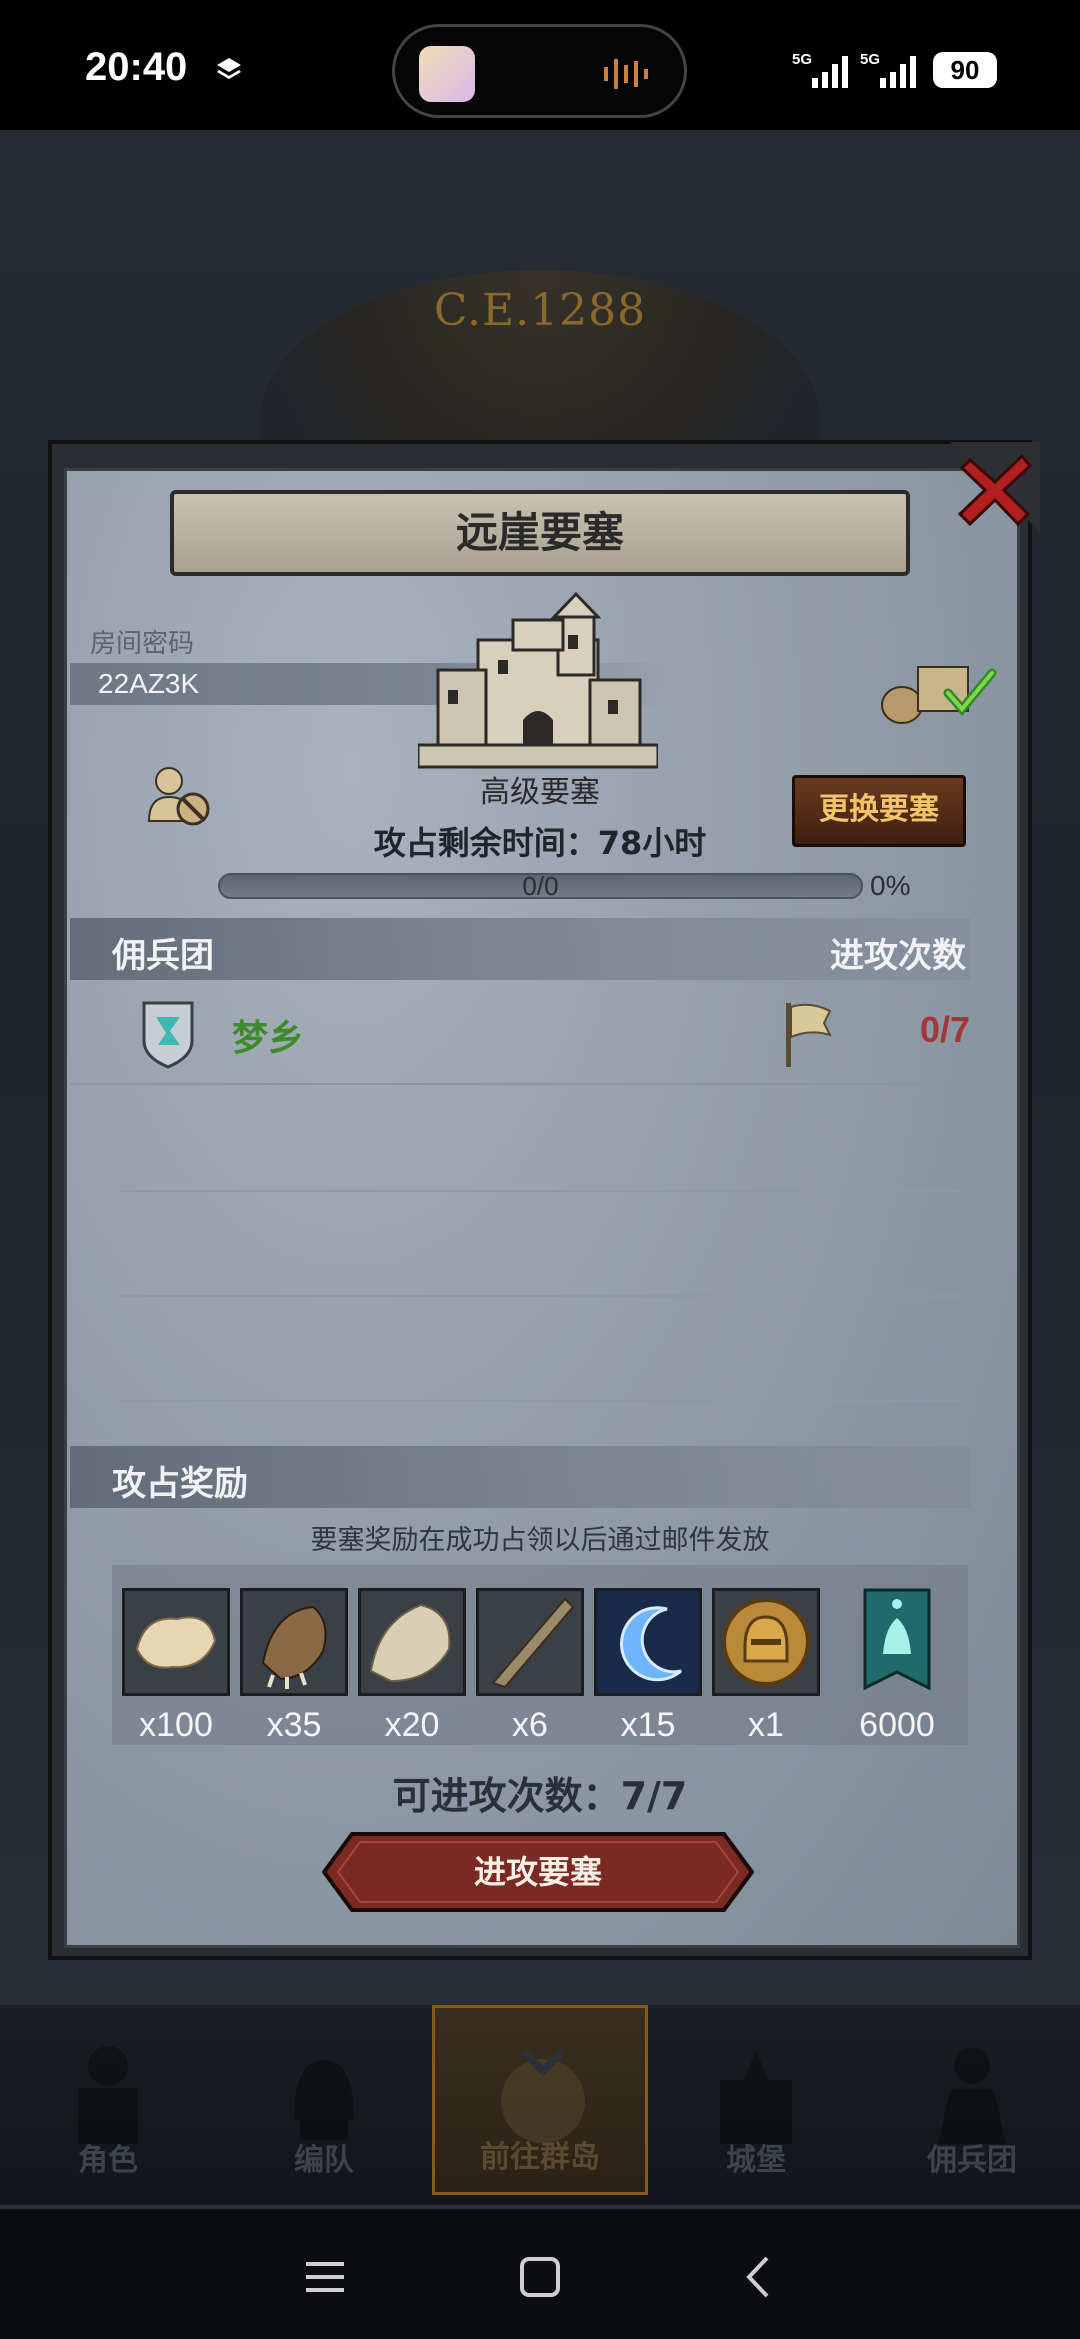 Image resolution: width=1080 pixels, height=2339 pixels. What do you see at coordinates (648, 1725) in the screenshot?
I see `reward-quantity: x15` at bounding box center [648, 1725].